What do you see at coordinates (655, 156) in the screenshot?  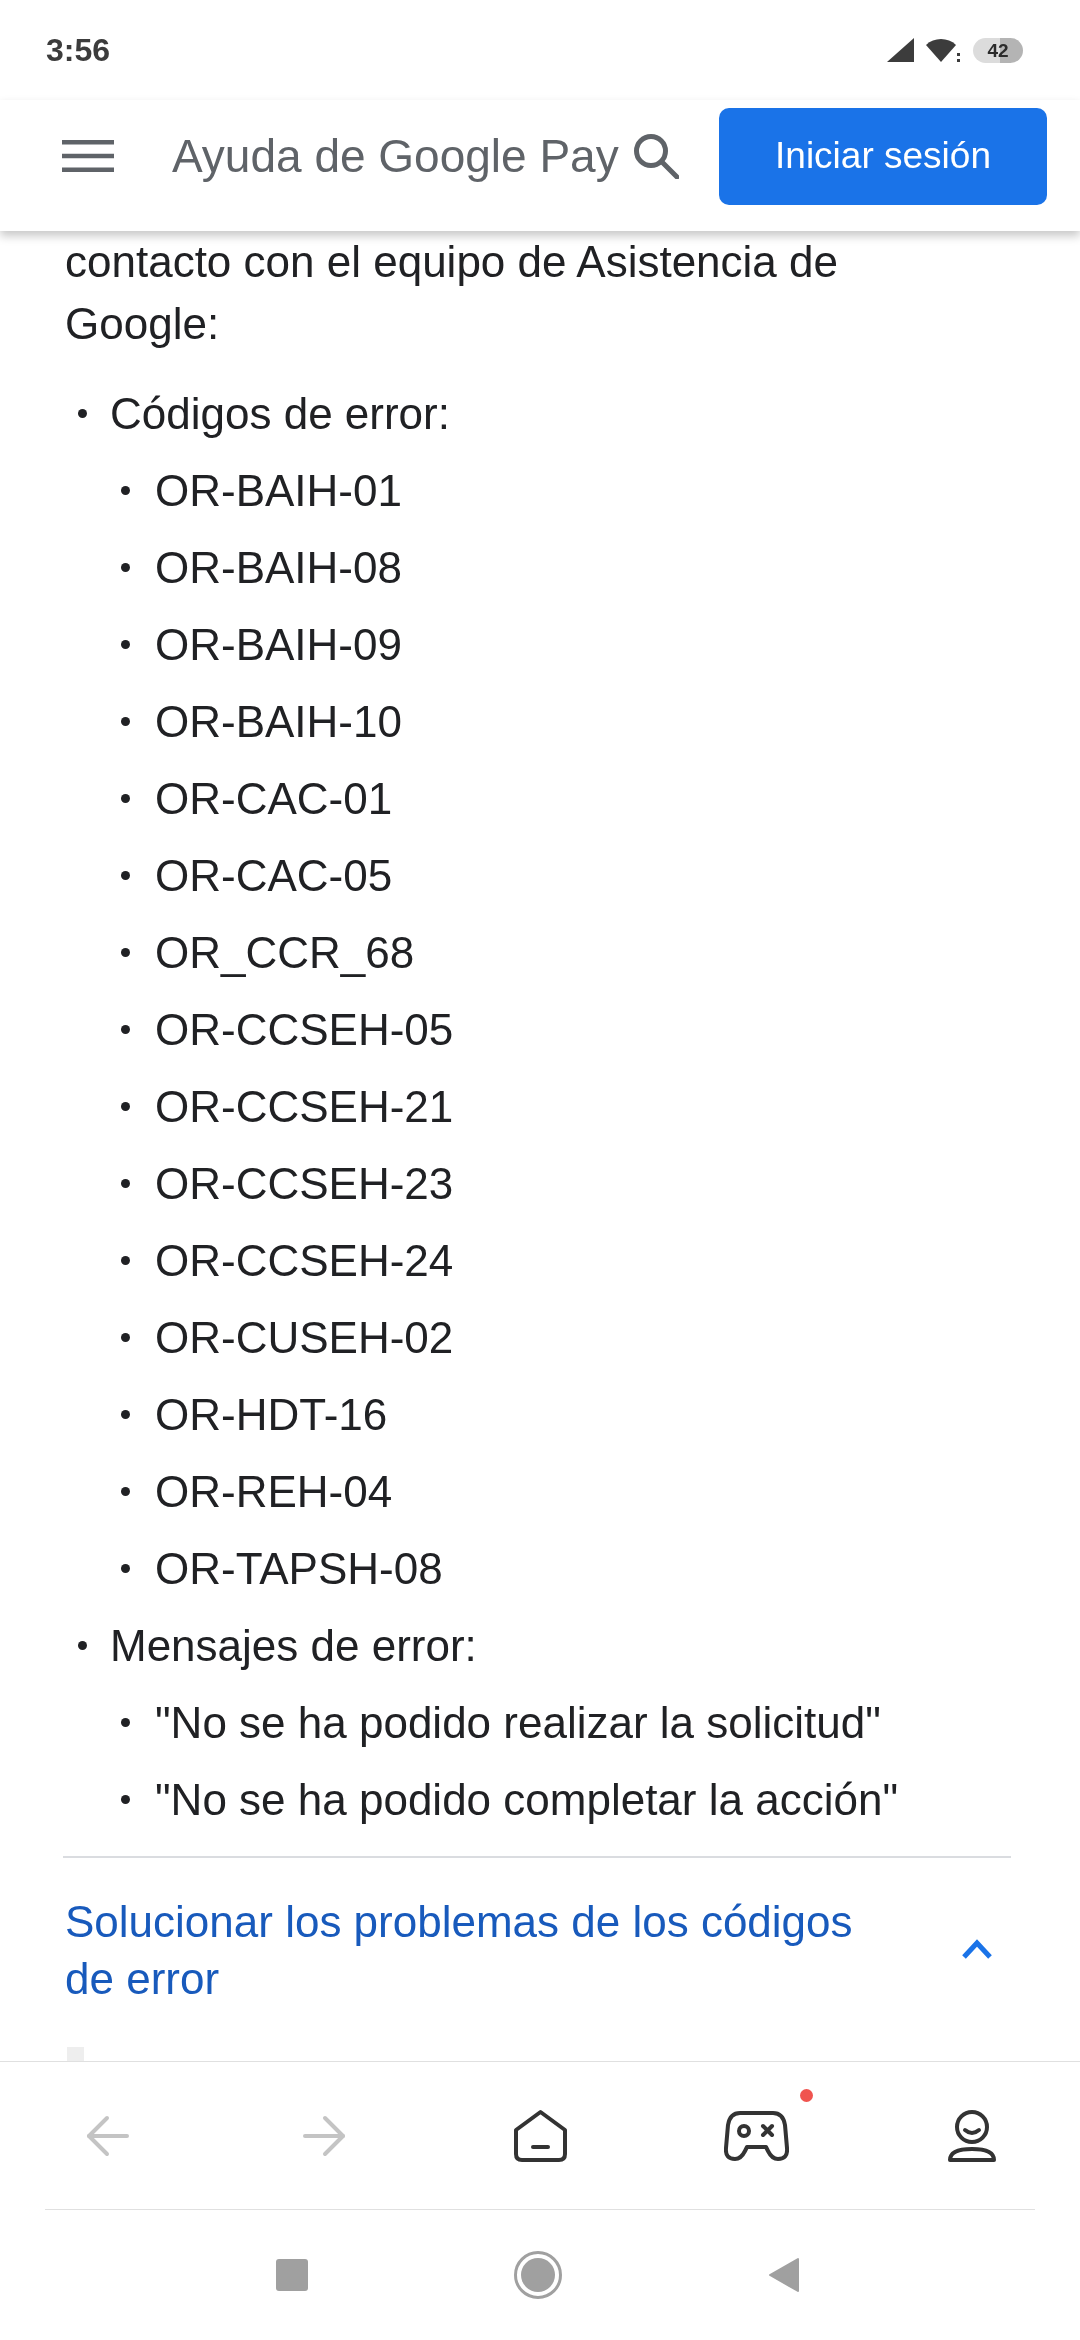 I see `search-icon` at bounding box center [655, 156].